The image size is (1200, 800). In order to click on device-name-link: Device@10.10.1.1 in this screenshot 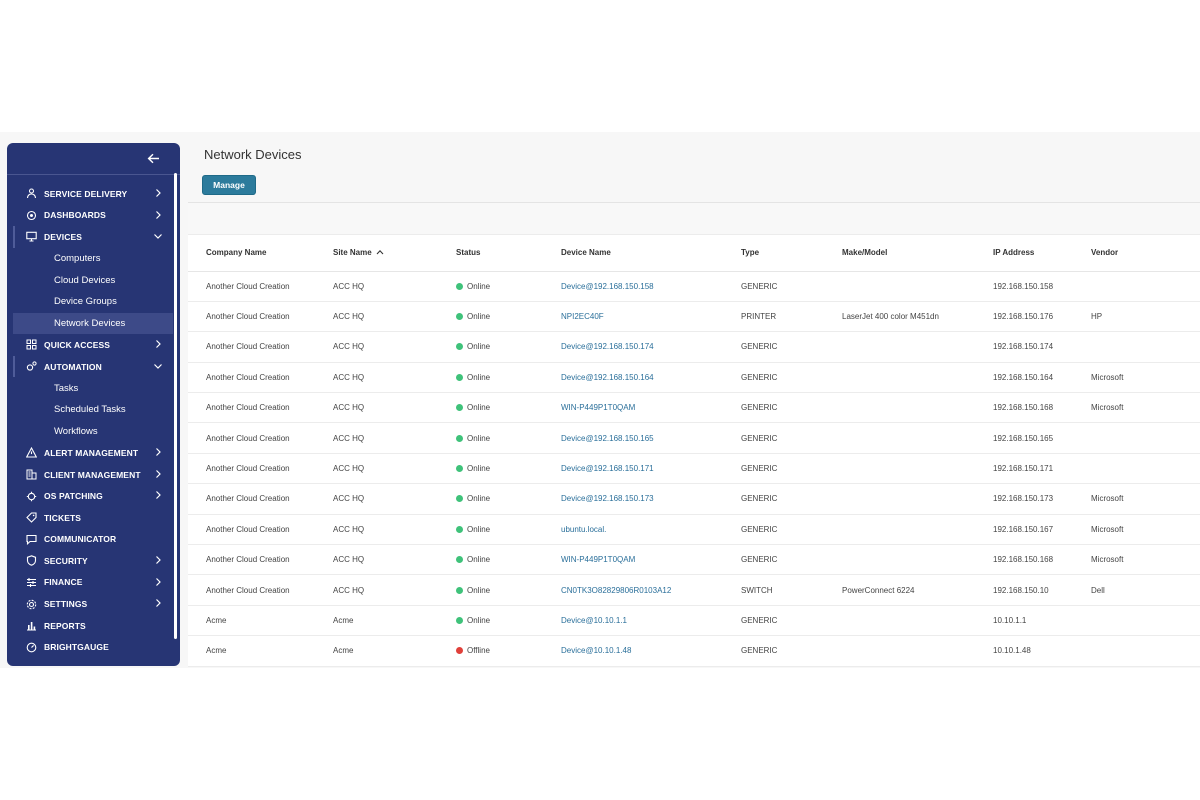, I will do `click(633, 621)`.